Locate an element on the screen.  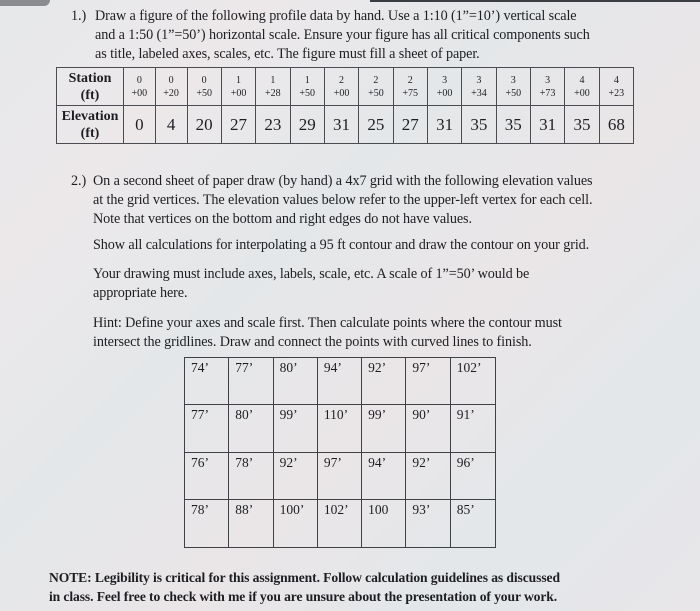
station-cell: 3 +34 is located at coordinates (479, 86).